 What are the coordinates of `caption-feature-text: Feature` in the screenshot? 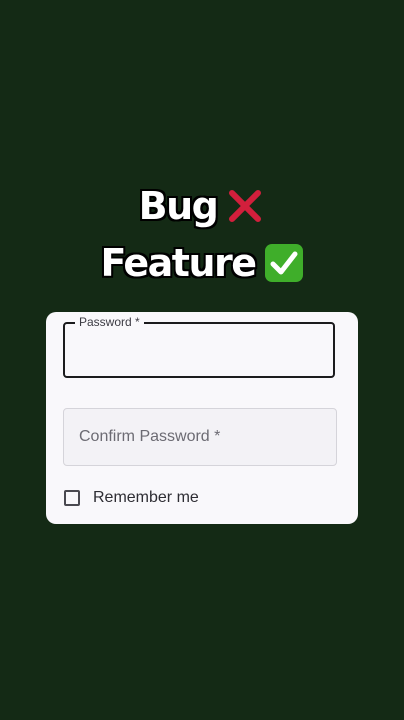 It's located at (178, 263).